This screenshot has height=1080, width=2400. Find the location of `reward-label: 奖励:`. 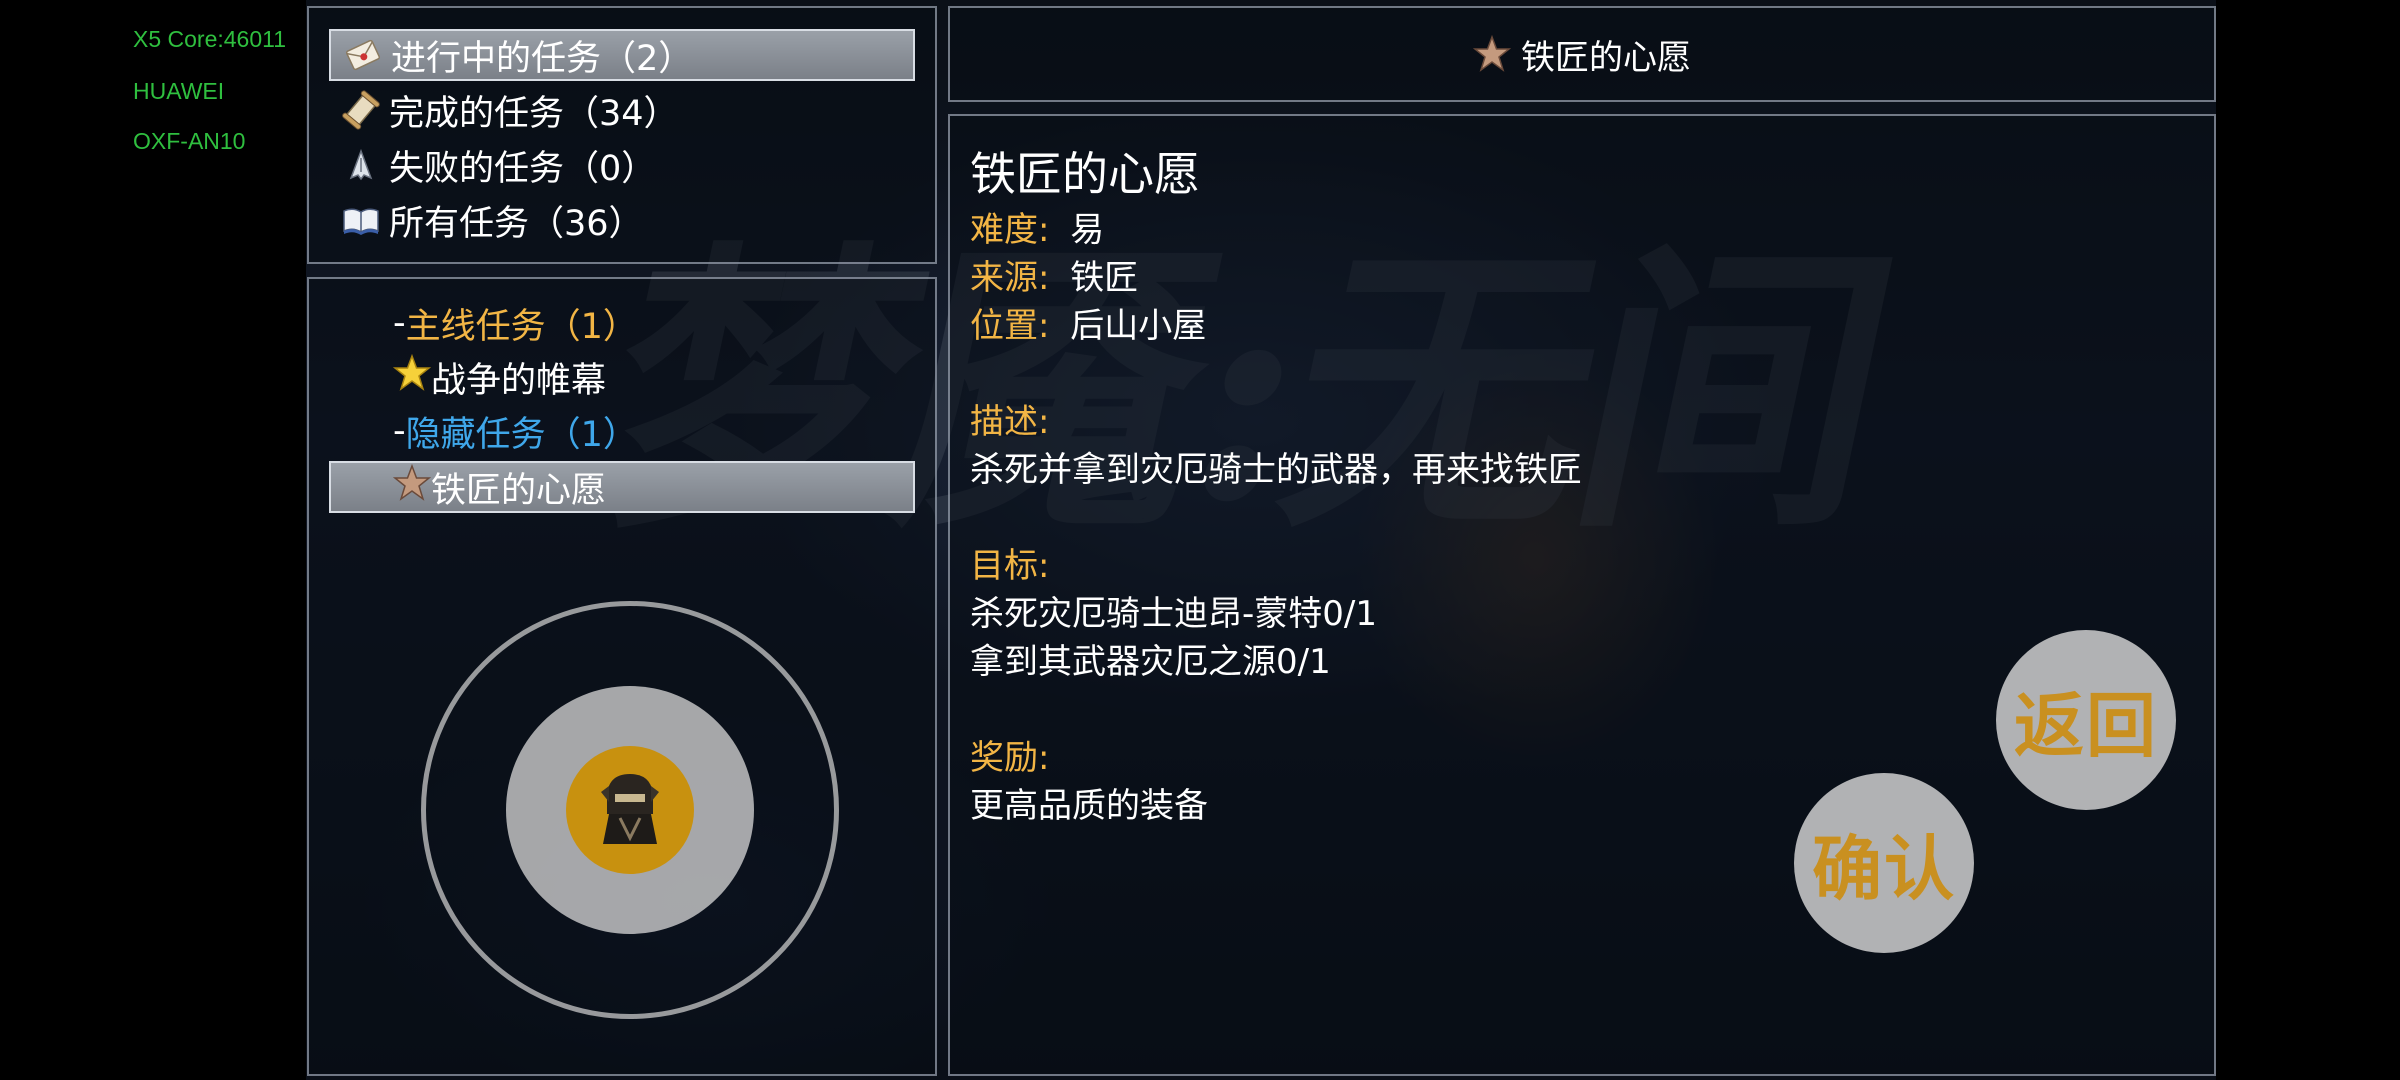

reward-label: 奖励: is located at coordinates (1010, 758).